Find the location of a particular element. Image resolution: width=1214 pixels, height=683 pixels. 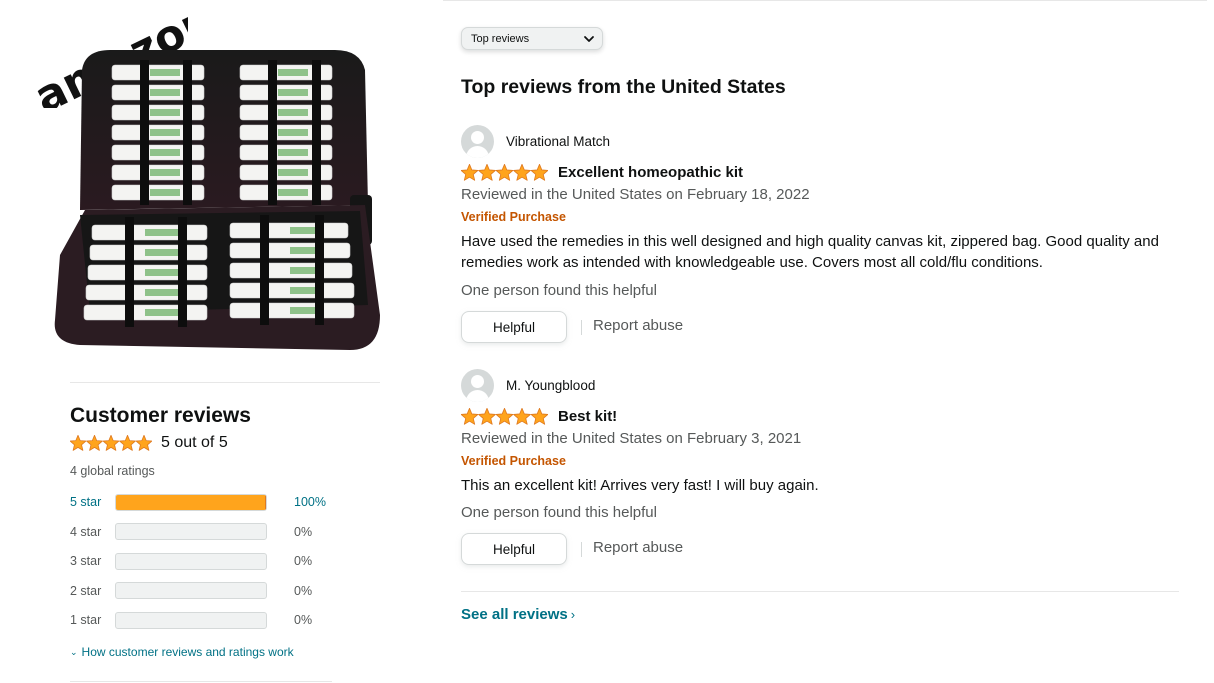

review-title: Excellent homeopathic kit is located at coordinates (650, 172).